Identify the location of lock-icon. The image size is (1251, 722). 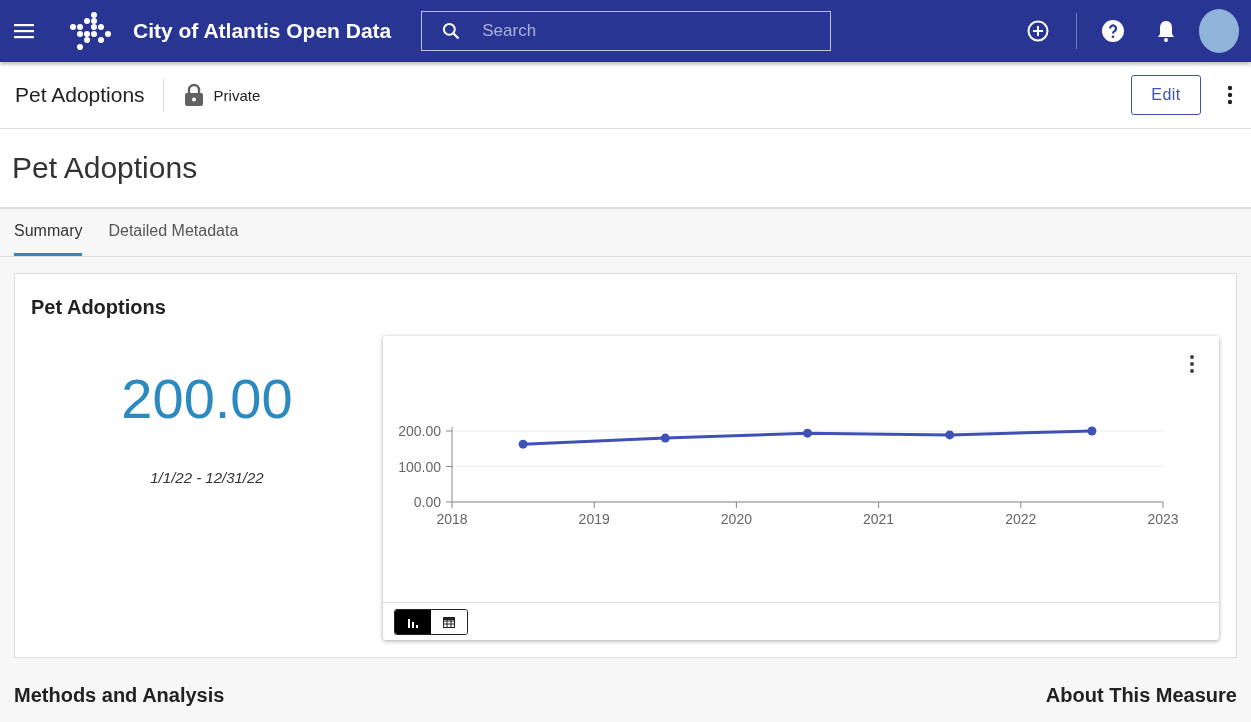
(193, 95).